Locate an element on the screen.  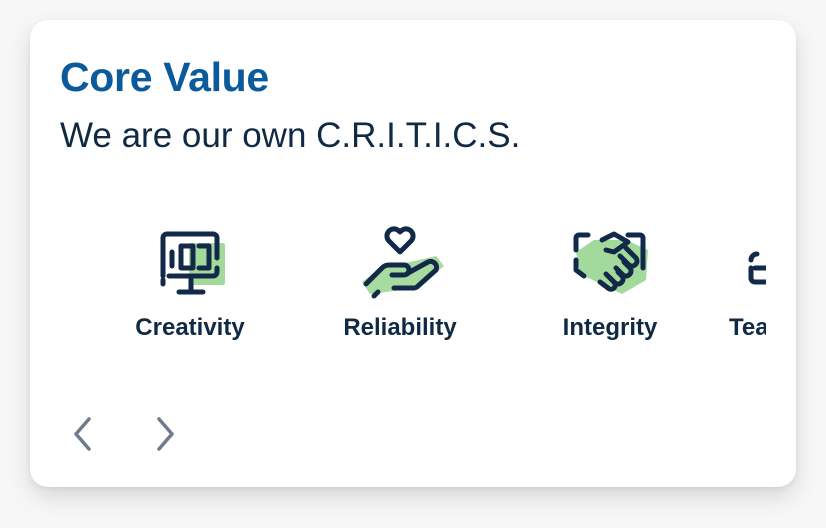
chevron-left-icon is located at coordinates (82, 434).